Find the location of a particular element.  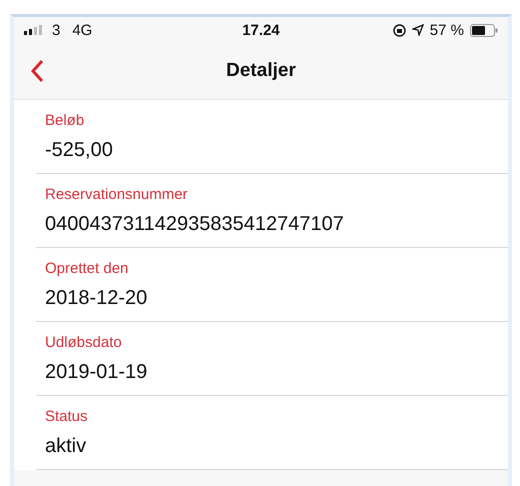

screen-title: Detaljer is located at coordinates (261, 71).